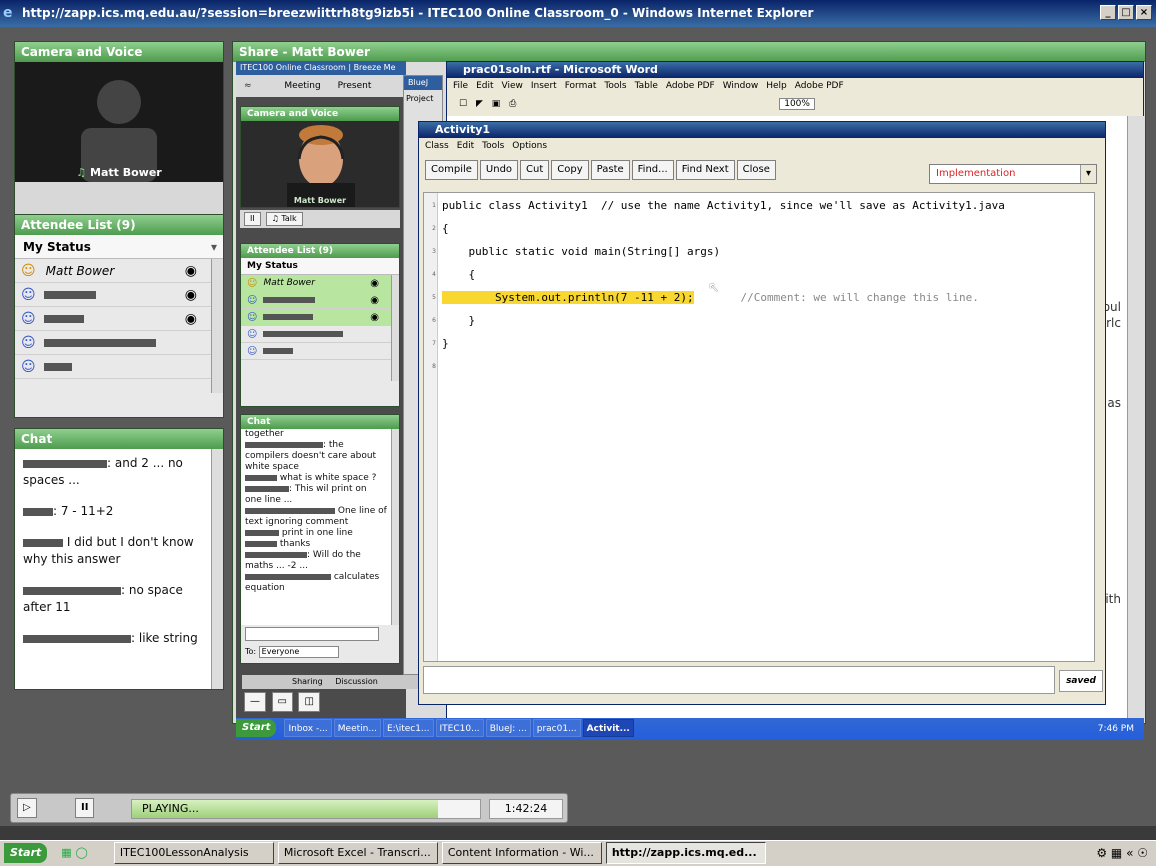 The width and height of the screenshot is (1156, 866). I want to click on camera-pod: Camera and Voice ♫ Matt Bower, so click(119, 131).